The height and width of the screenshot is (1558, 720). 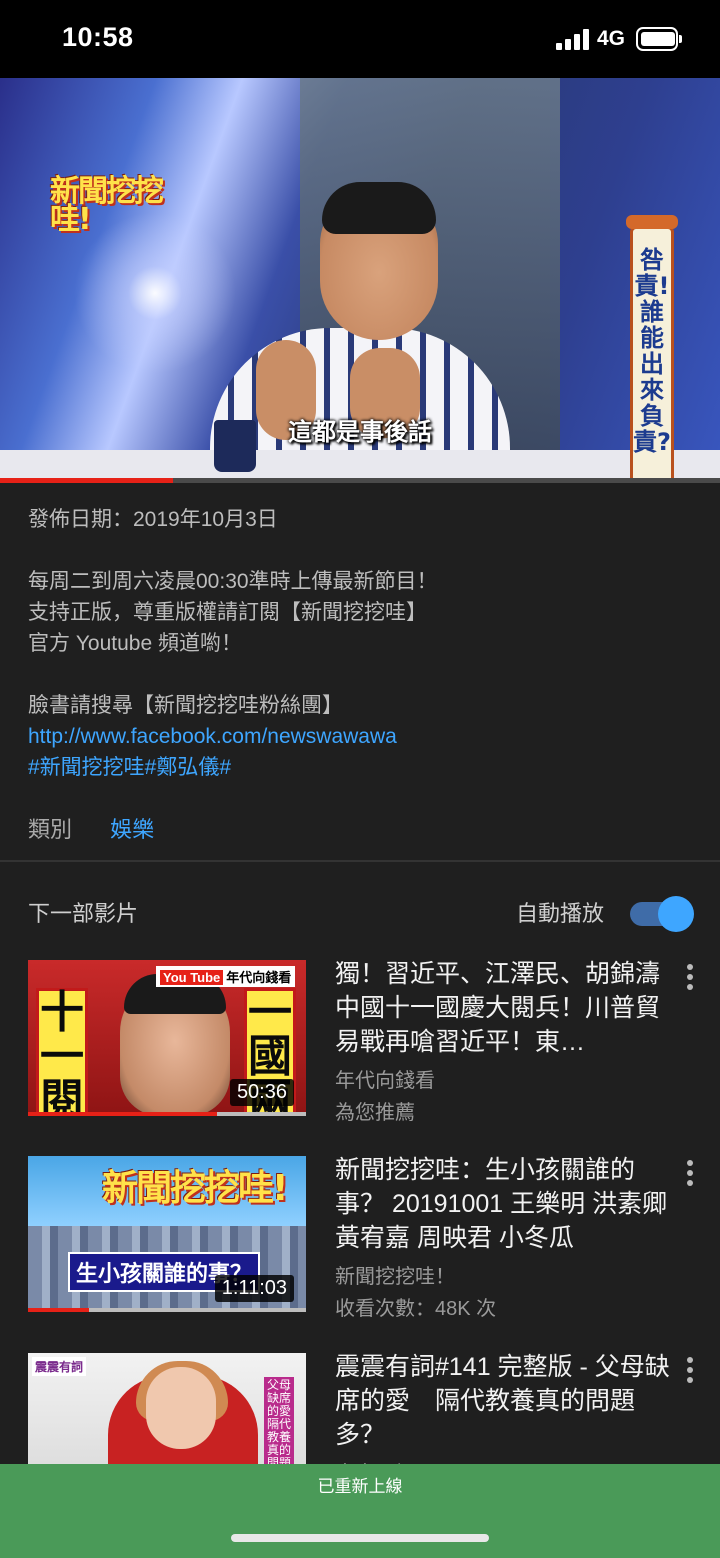 I want to click on up-next-header: 下一部影片, so click(x=83, y=913).